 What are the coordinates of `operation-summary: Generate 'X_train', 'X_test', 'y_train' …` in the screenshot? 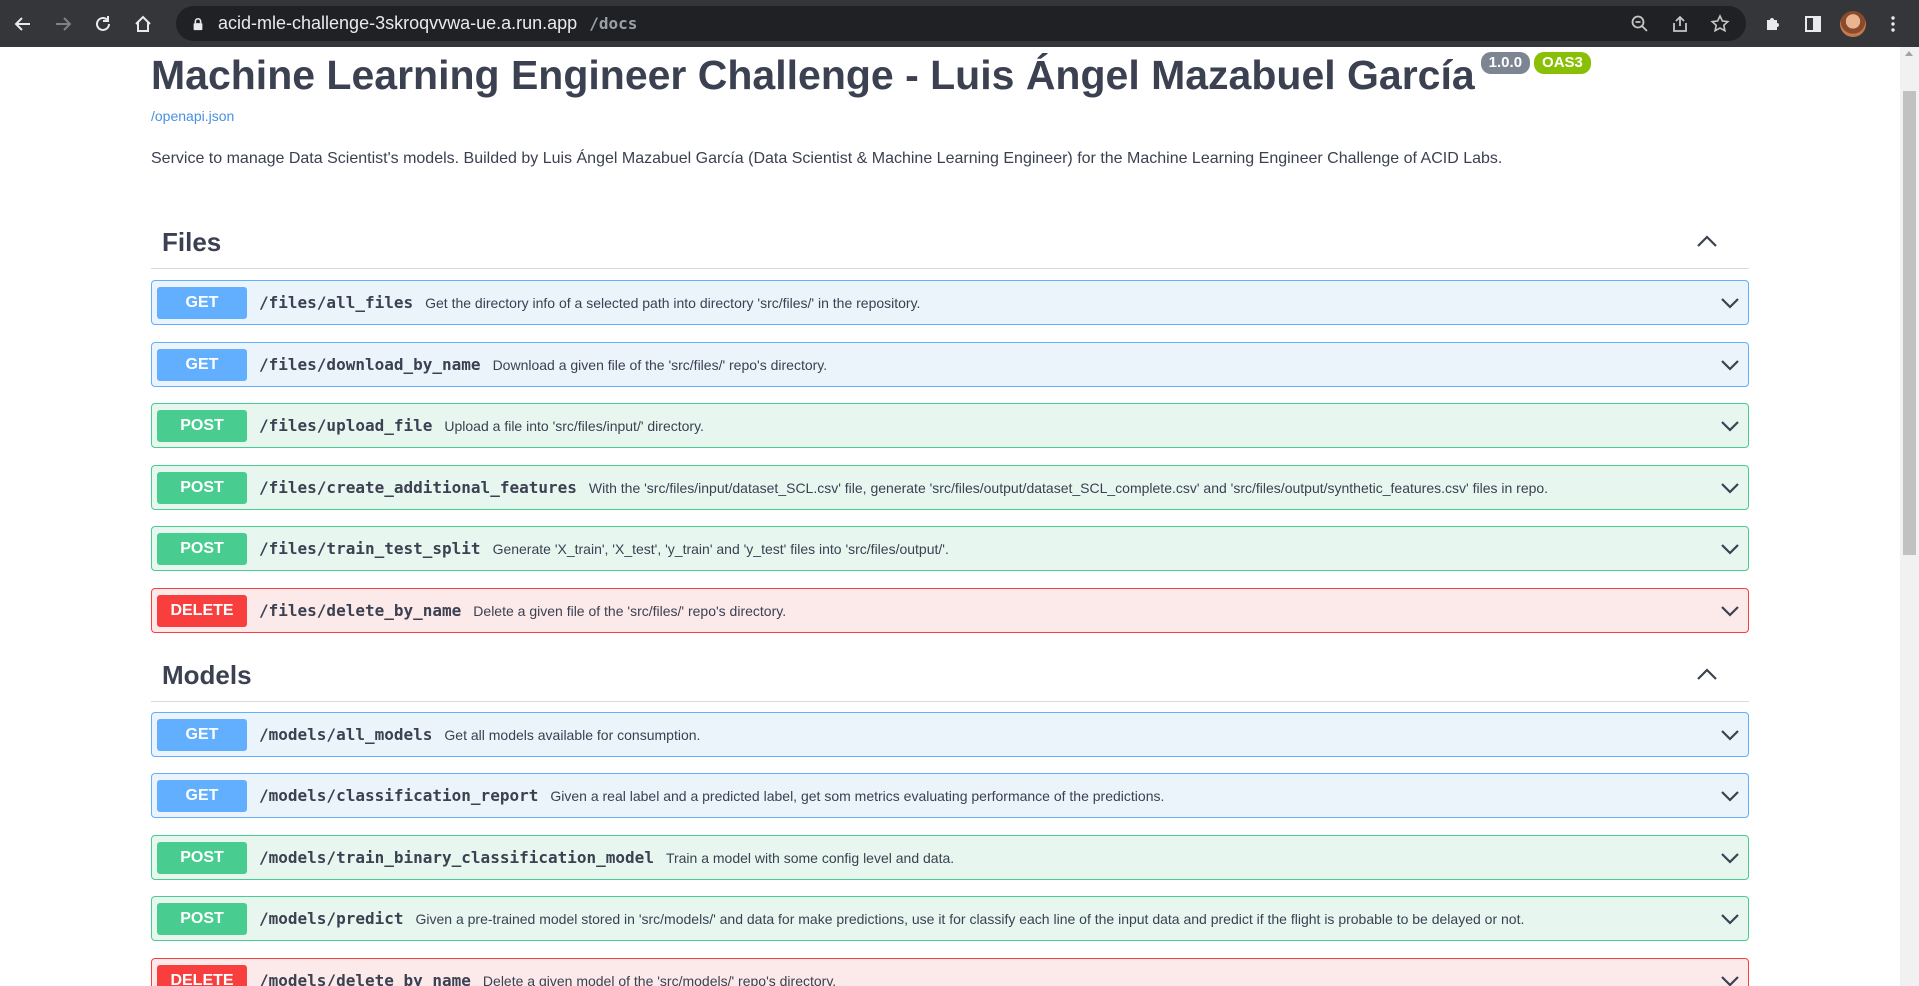 It's located at (720, 548).